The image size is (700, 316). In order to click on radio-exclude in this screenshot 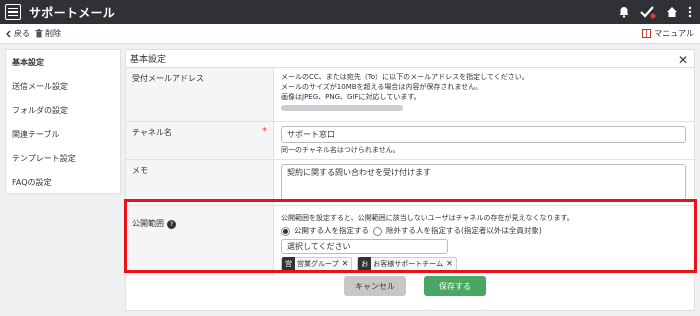, I will do `click(377, 231)`.